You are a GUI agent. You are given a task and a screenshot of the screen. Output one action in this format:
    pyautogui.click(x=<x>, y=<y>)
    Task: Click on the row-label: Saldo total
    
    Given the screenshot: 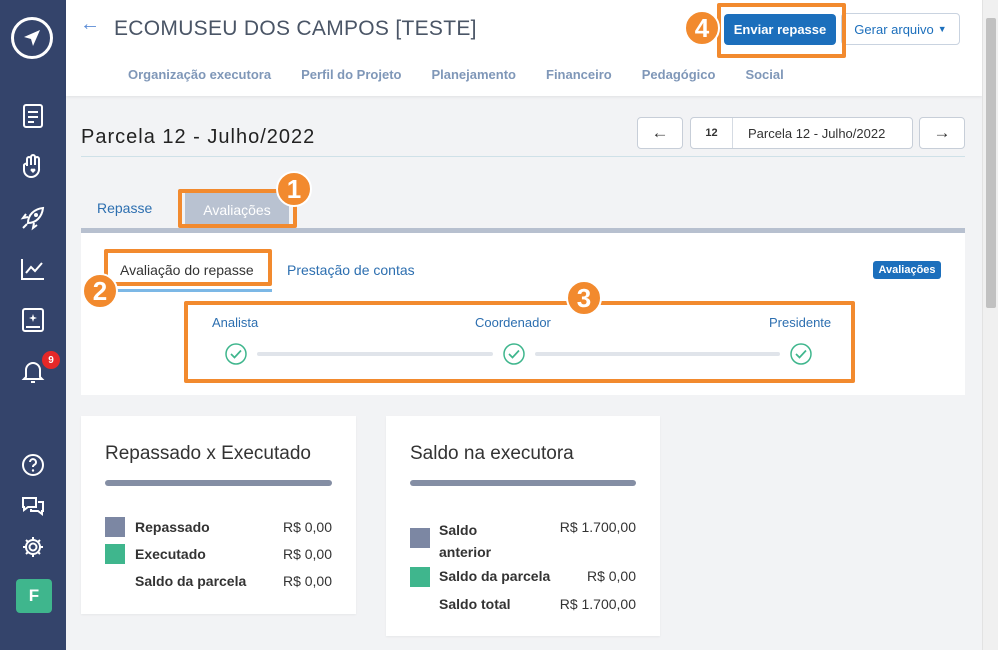 What is the action you would take?
    pyautogui.click(x=475, y=604)
    